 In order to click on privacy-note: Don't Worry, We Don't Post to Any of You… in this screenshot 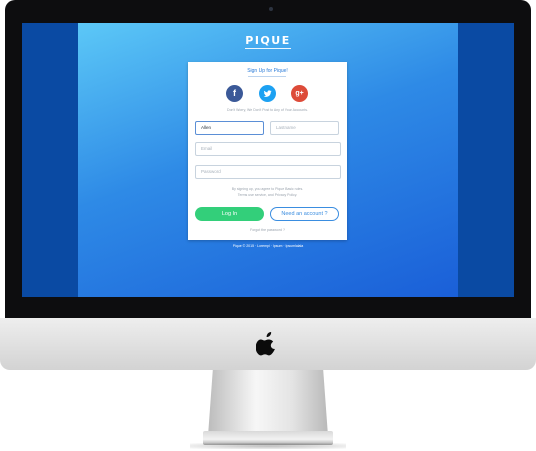, I will do `click(267, 110)`.